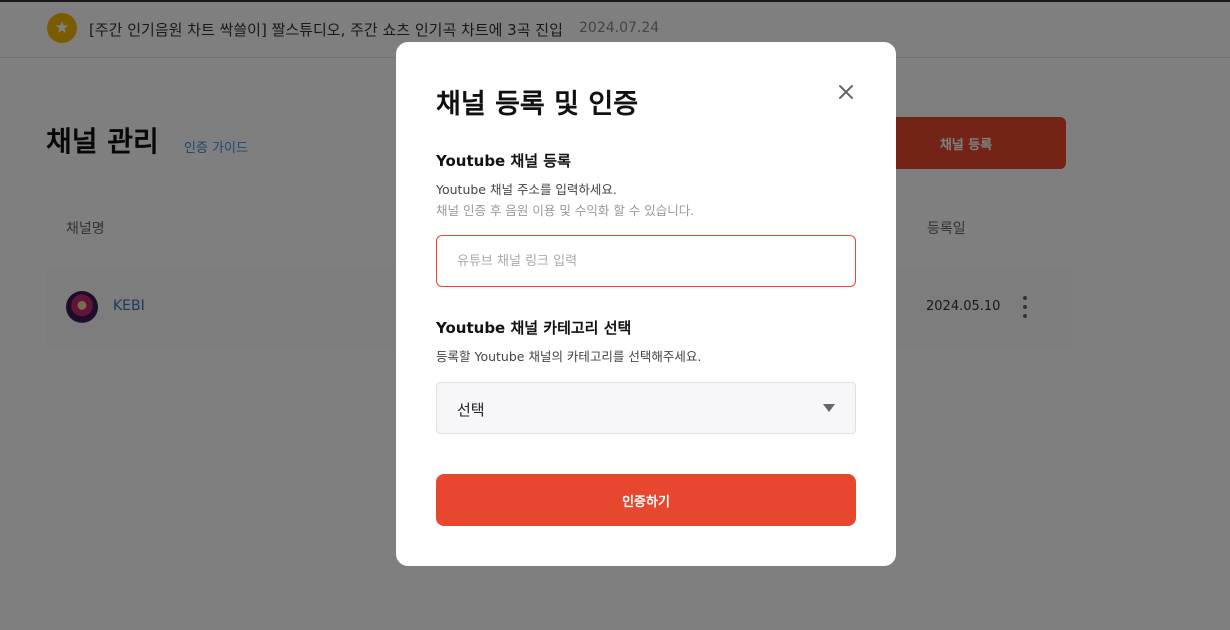 The height and width of the screenshot is (630, 1230). Describe the element at coordinates (503, 161) in the screenshot. I see `section-title-register: Youtube 채널 등록` at that location.